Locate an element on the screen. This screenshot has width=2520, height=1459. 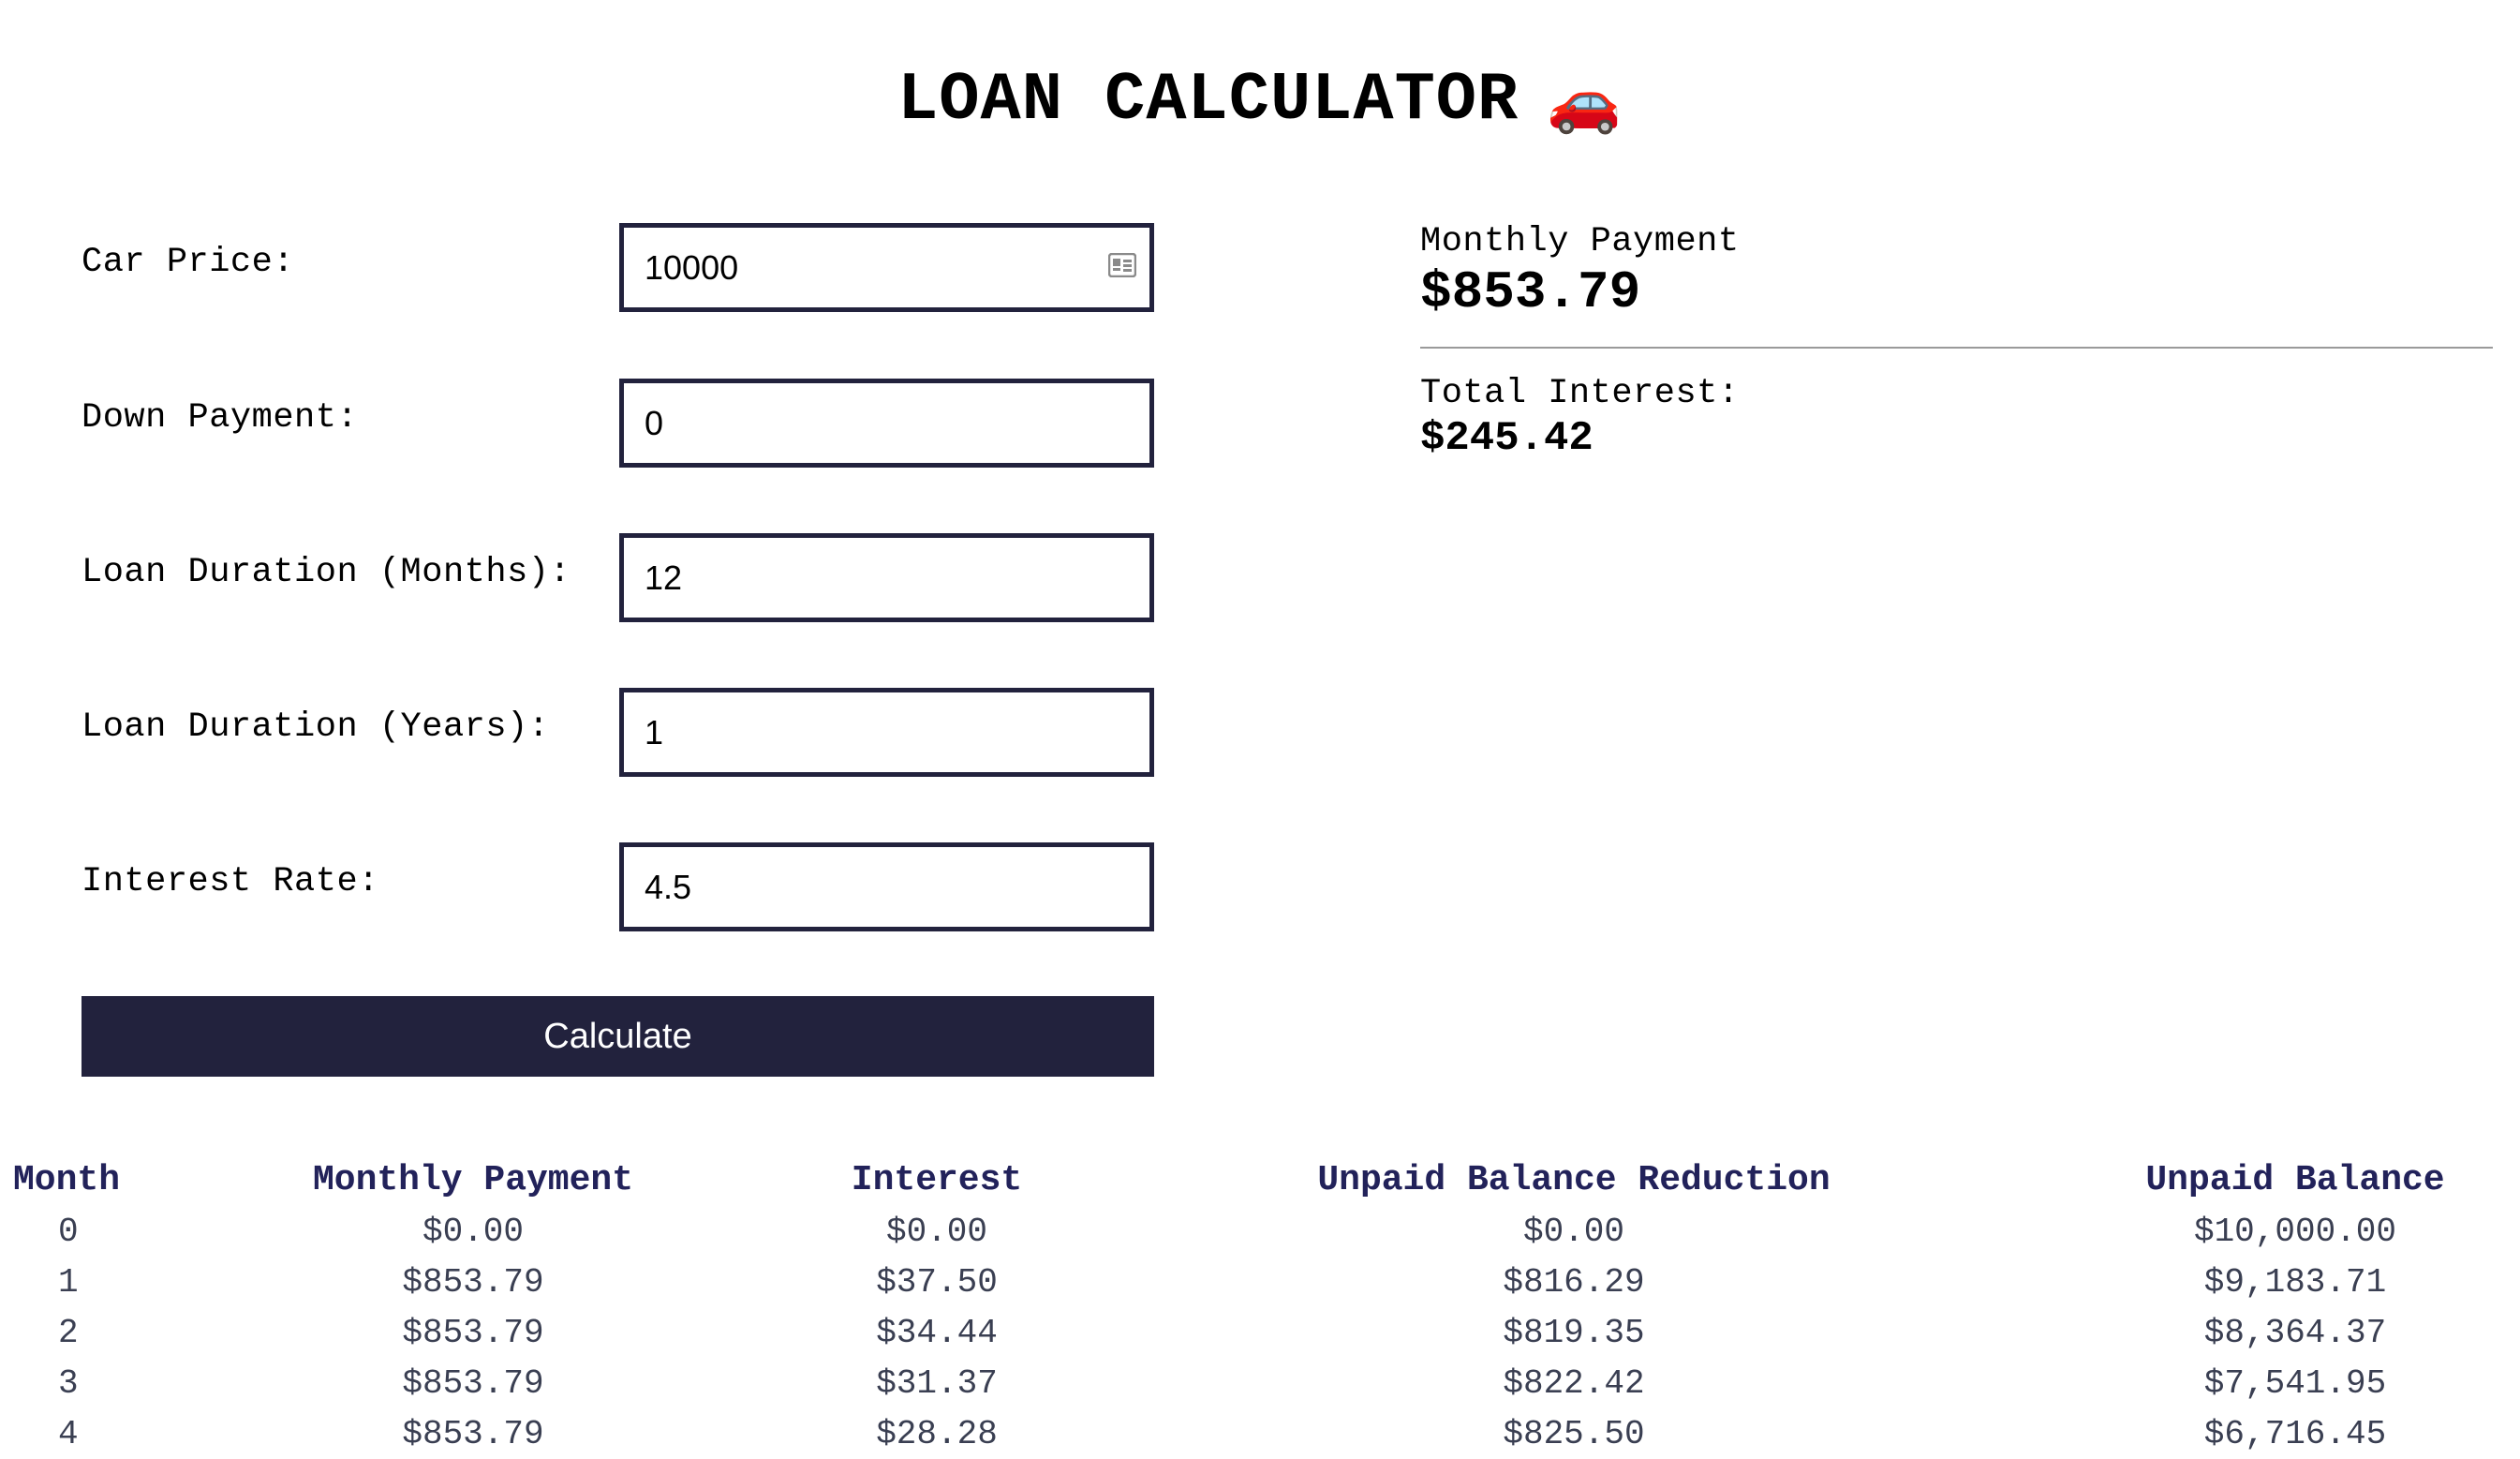
down-payment-input is located at coordinates (886, 423).